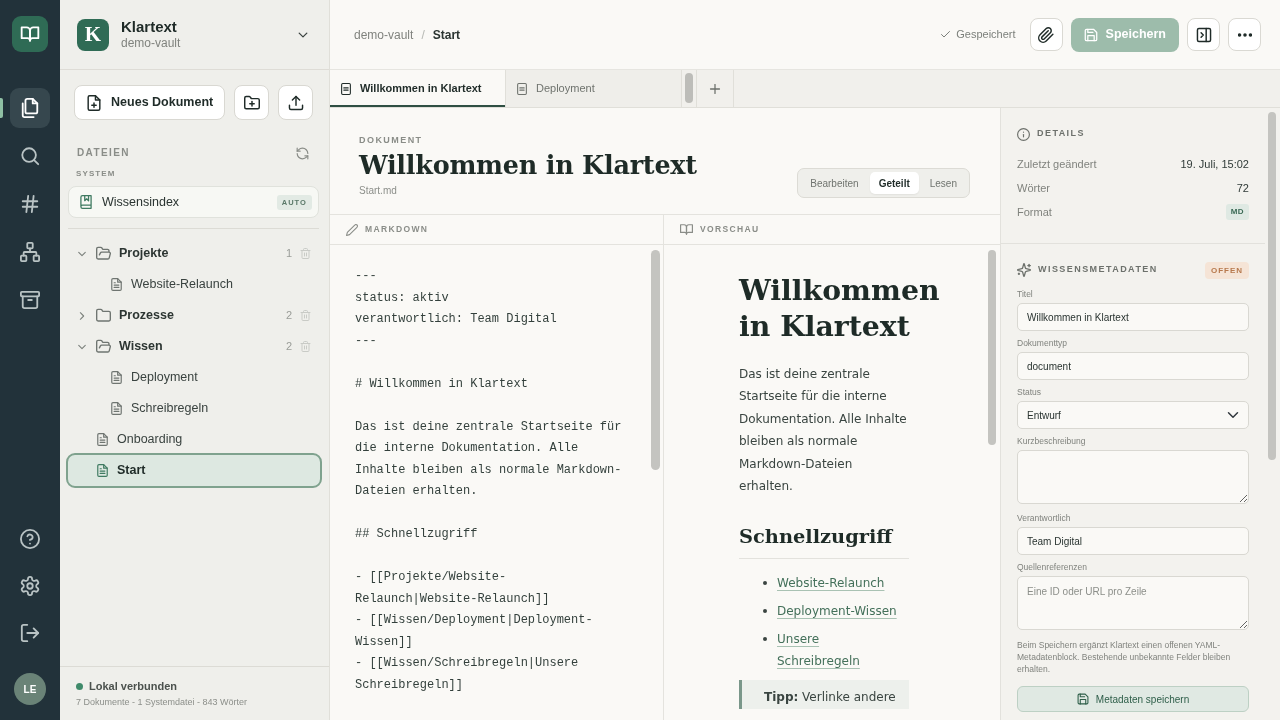  I want to click on view-mode-option: Bearbeiten, so click(834, 183).